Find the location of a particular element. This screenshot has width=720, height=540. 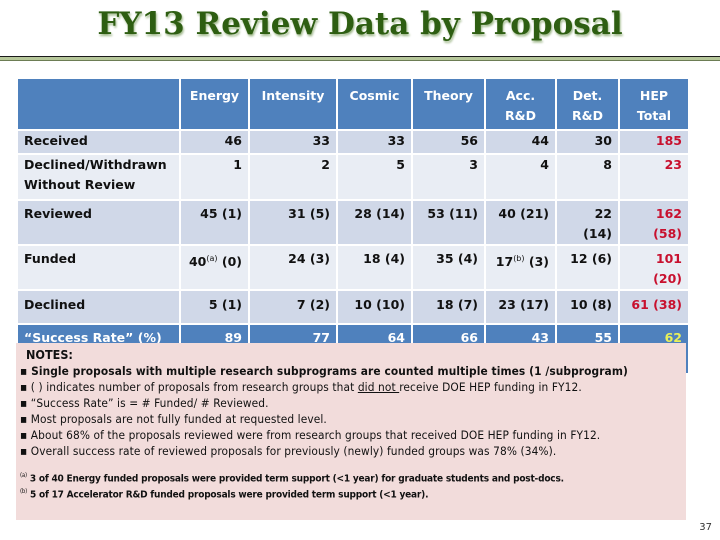

cell-cosmic: 33 is located at coordinates (374, 142).